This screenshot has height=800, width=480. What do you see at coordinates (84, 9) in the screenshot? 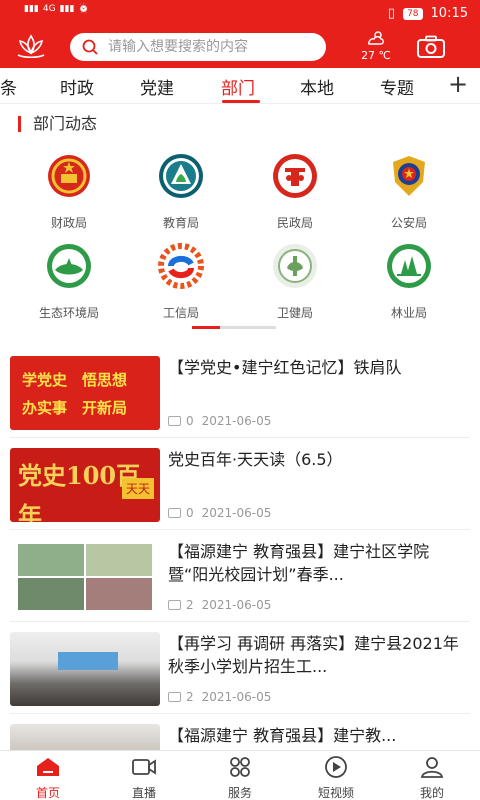
I see `alarm-icon: ⏰` at bounding box center [84, 9].